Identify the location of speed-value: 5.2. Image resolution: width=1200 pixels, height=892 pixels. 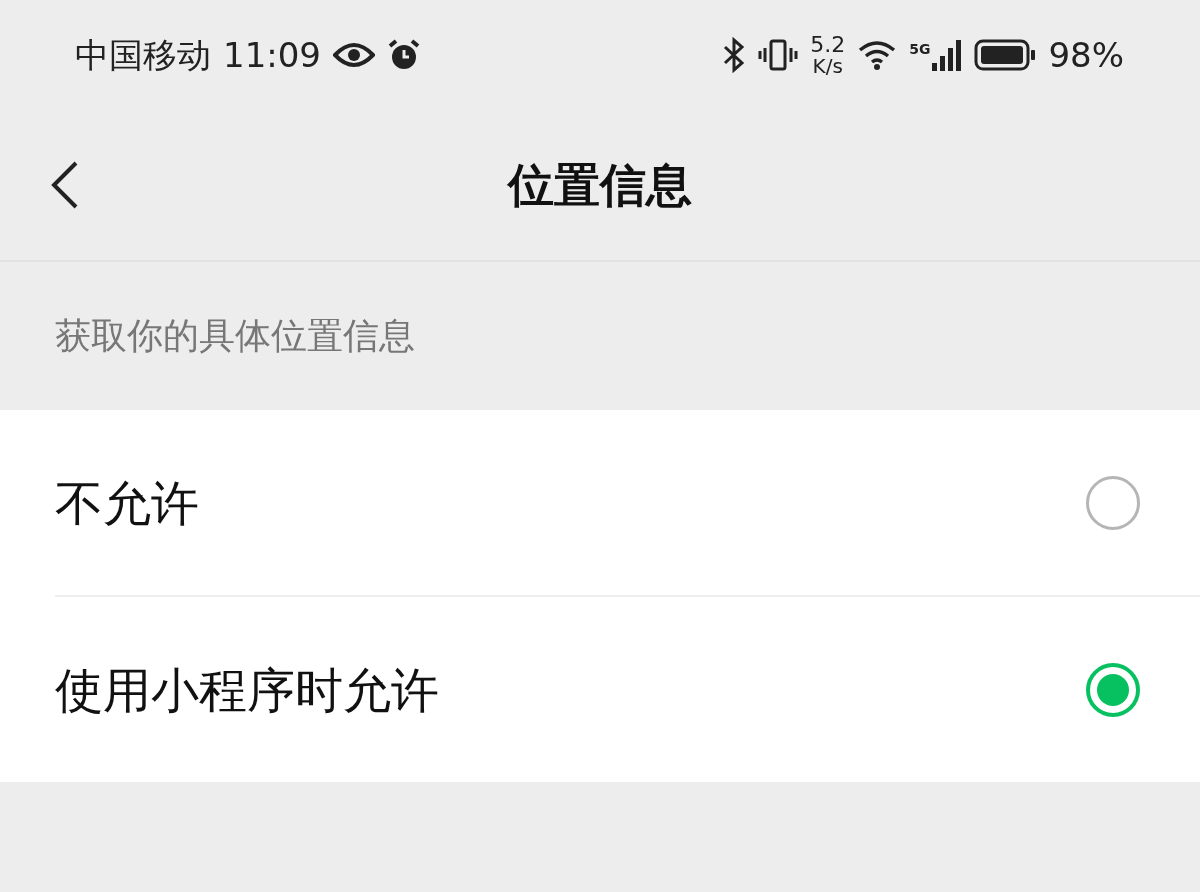
(828, 45).